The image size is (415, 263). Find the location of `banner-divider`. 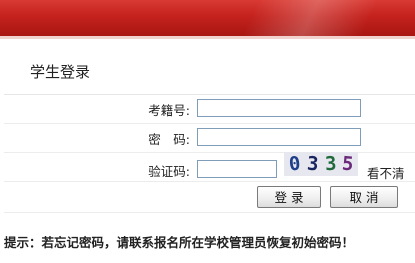

banner-divider is located at coordinates (207, 37).